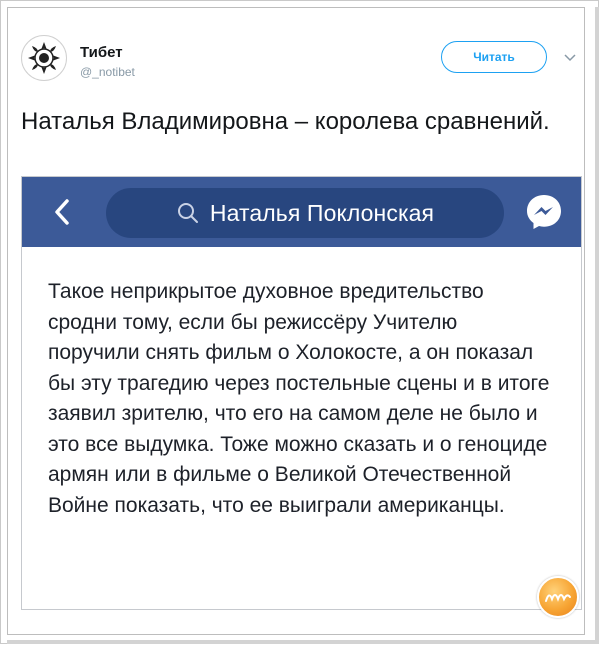 The width and height of the screenshot is (601, 646). I want to click on watermark-glyph, so click(558, 598).